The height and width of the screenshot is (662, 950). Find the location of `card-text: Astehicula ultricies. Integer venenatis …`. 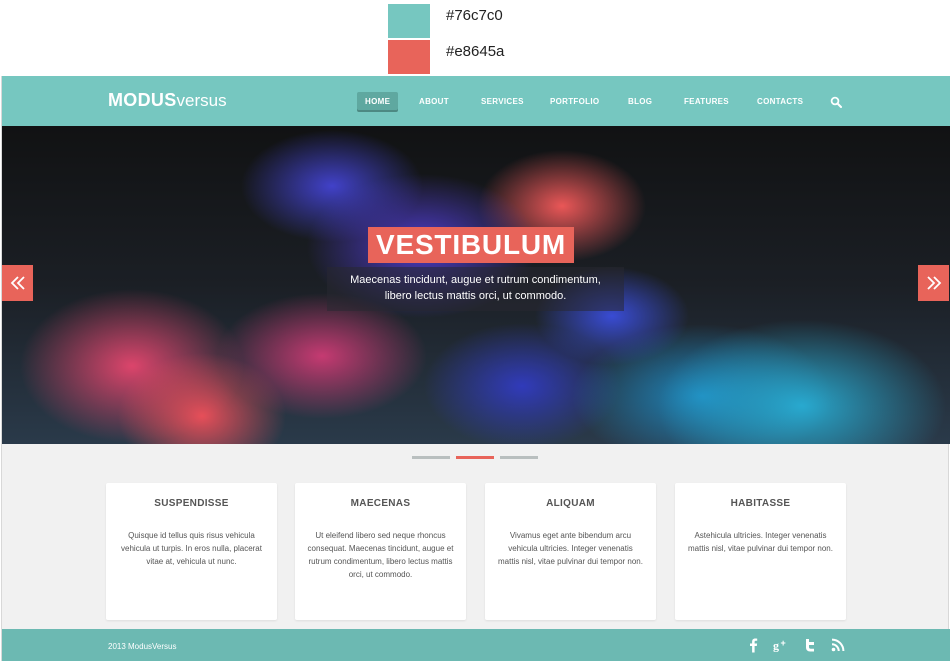

card-text: Astehicula ultricies. Integer venenatis … is located at coordinates (760, 542).